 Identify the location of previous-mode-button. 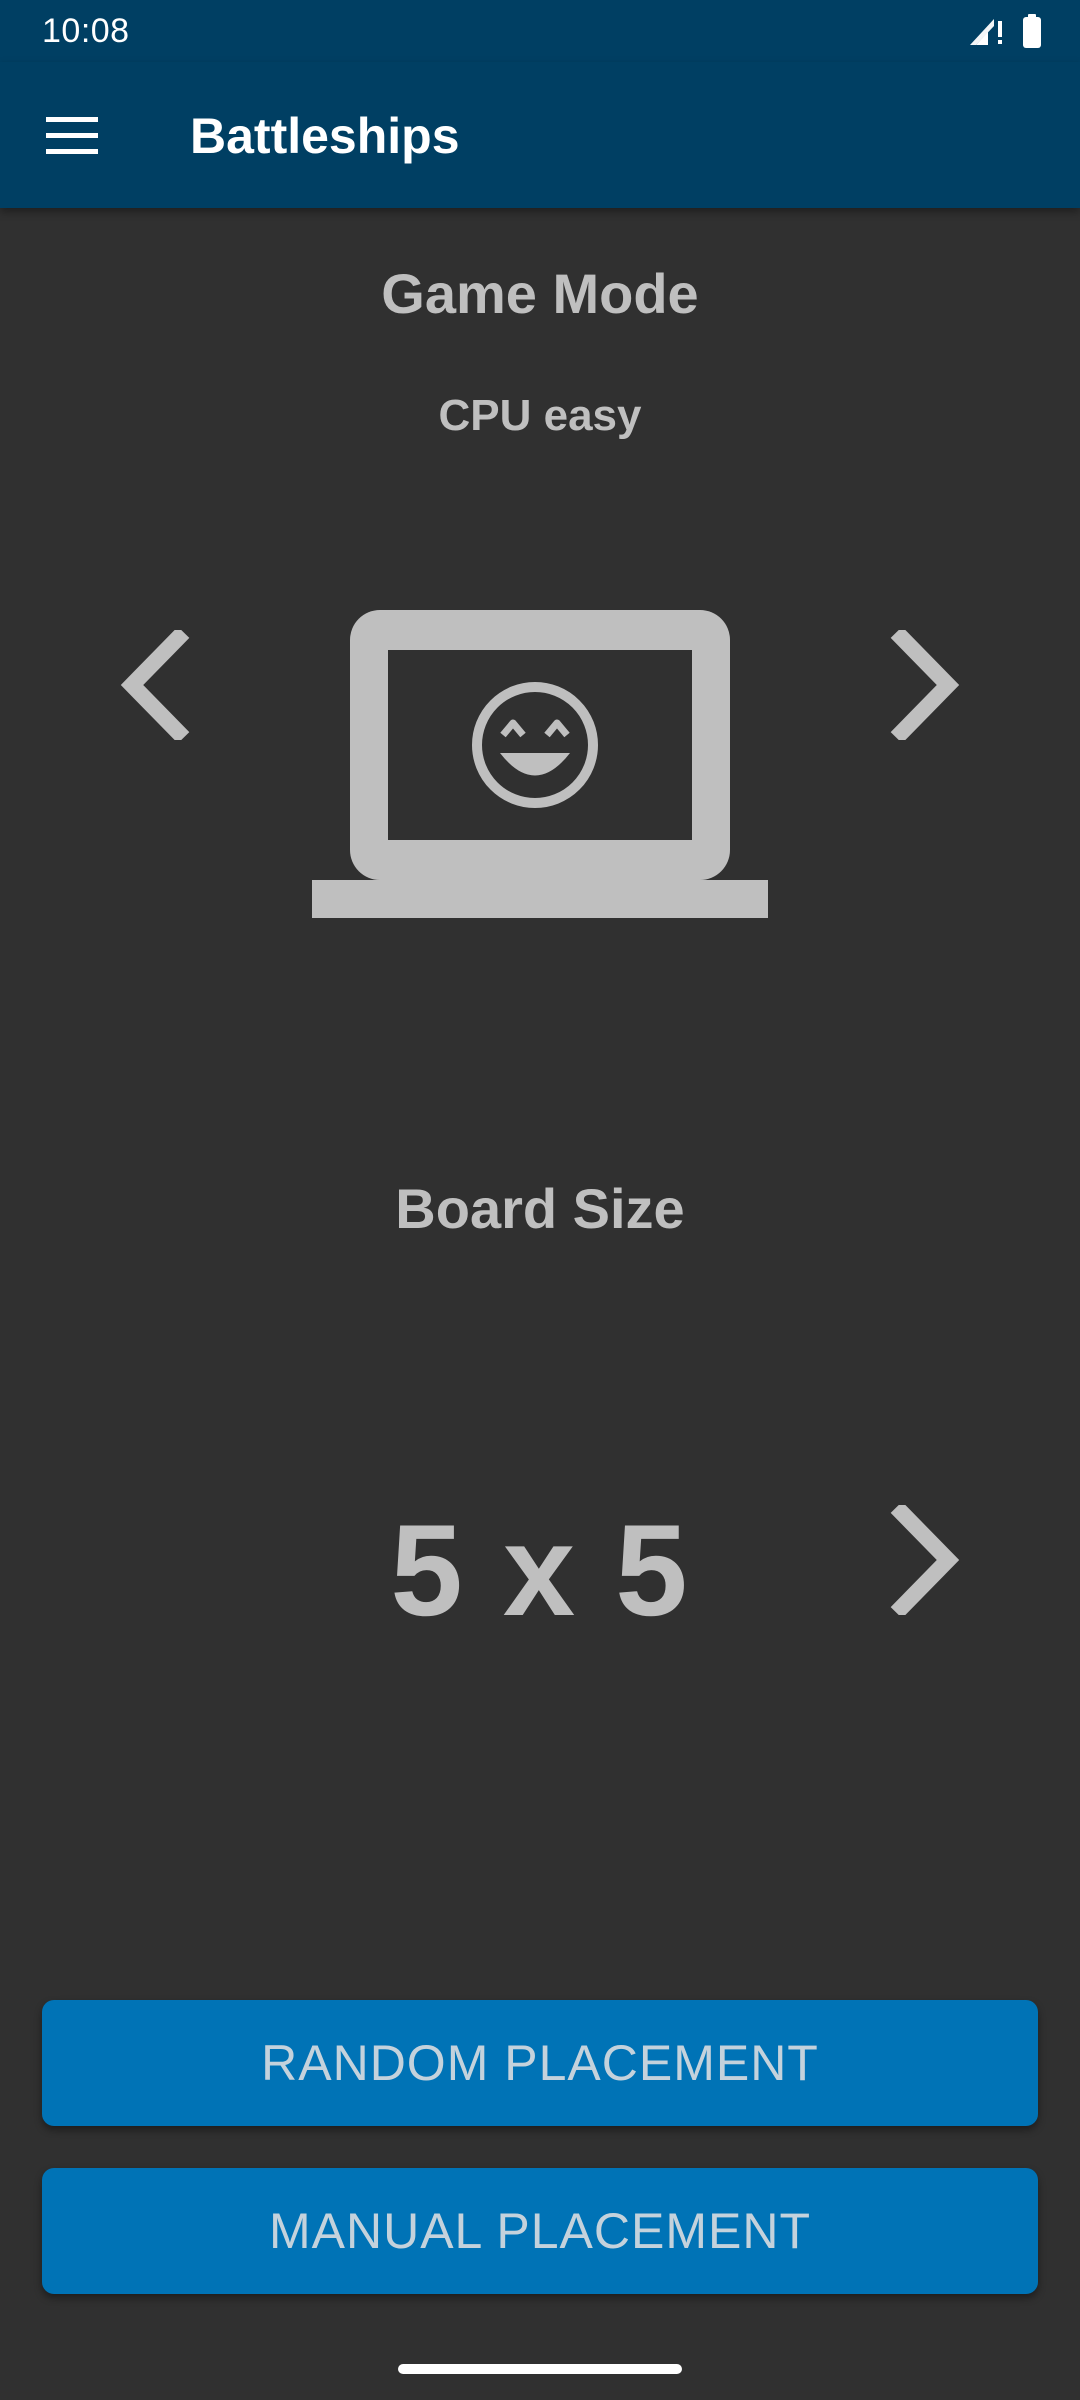
(155, 685).